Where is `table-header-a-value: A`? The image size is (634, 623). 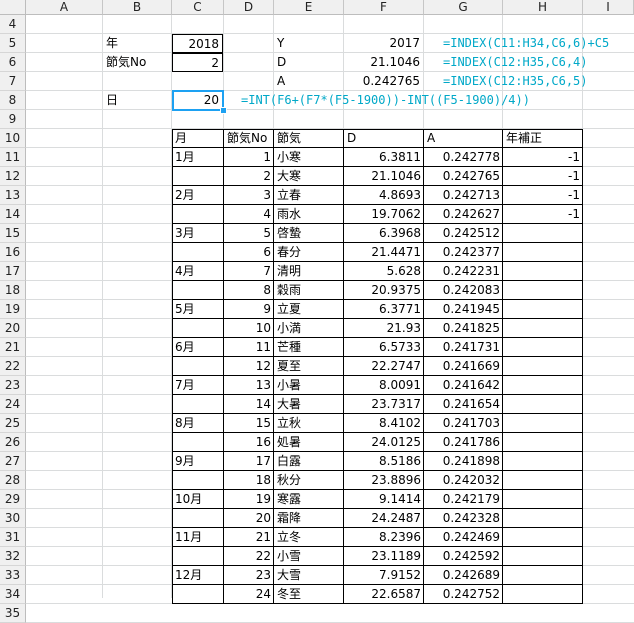
table-header-a-value: A is located at coordinates (463, 138).